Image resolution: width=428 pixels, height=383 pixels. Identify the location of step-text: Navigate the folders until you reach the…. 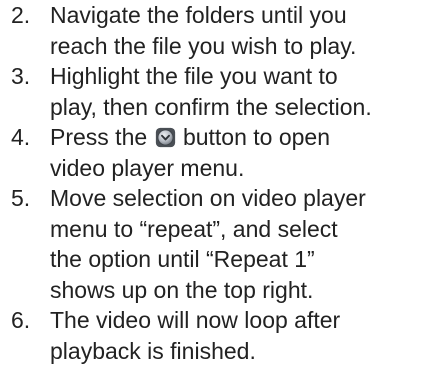
(239, 30).